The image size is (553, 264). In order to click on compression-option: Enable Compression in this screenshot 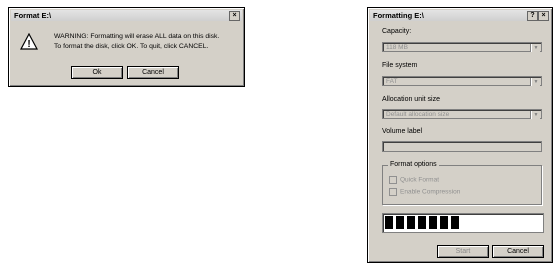, I will do `click(424, 192)`.